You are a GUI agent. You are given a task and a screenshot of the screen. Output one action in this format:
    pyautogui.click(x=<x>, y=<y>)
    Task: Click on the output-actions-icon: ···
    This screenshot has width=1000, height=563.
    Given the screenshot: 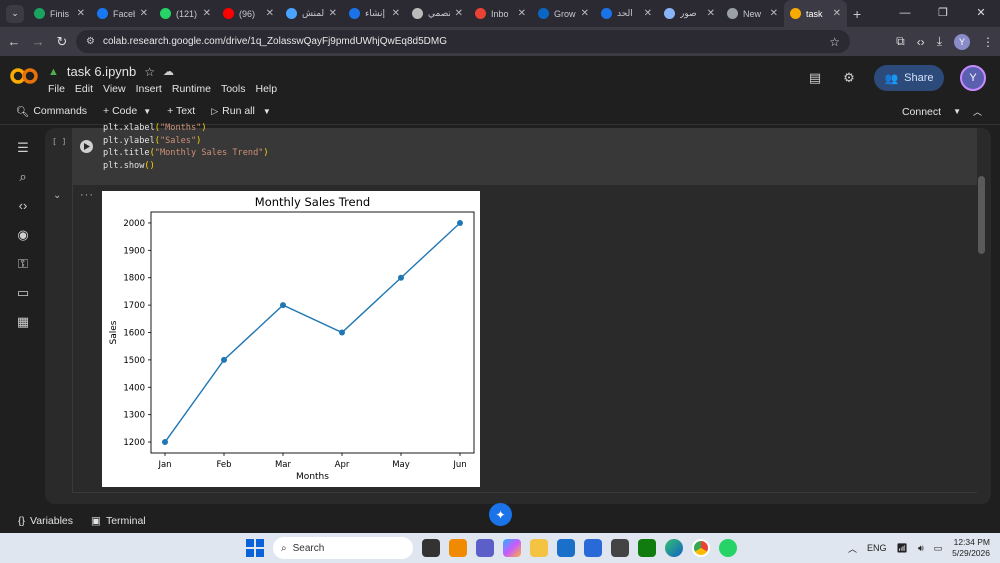 What is the action you would take?
    pyautogui.click(x=87, y=195)
    